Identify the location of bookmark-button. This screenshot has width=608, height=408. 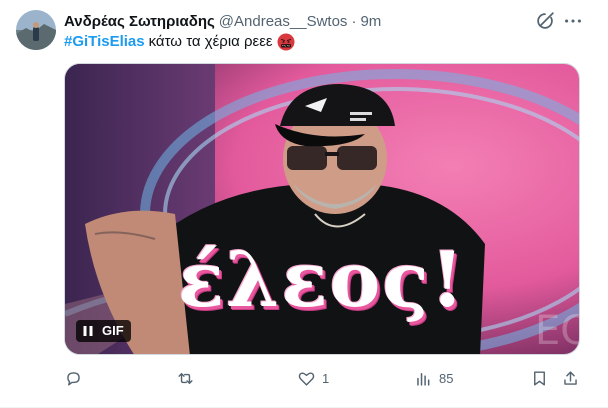
(539, 378).